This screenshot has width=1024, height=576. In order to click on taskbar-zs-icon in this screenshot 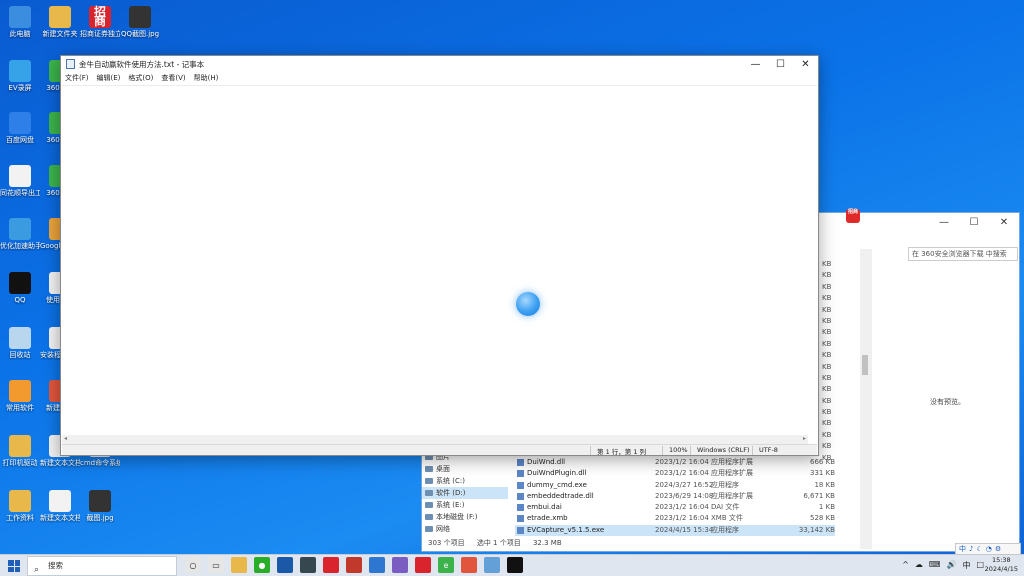, I will do `click(423, 565)`.